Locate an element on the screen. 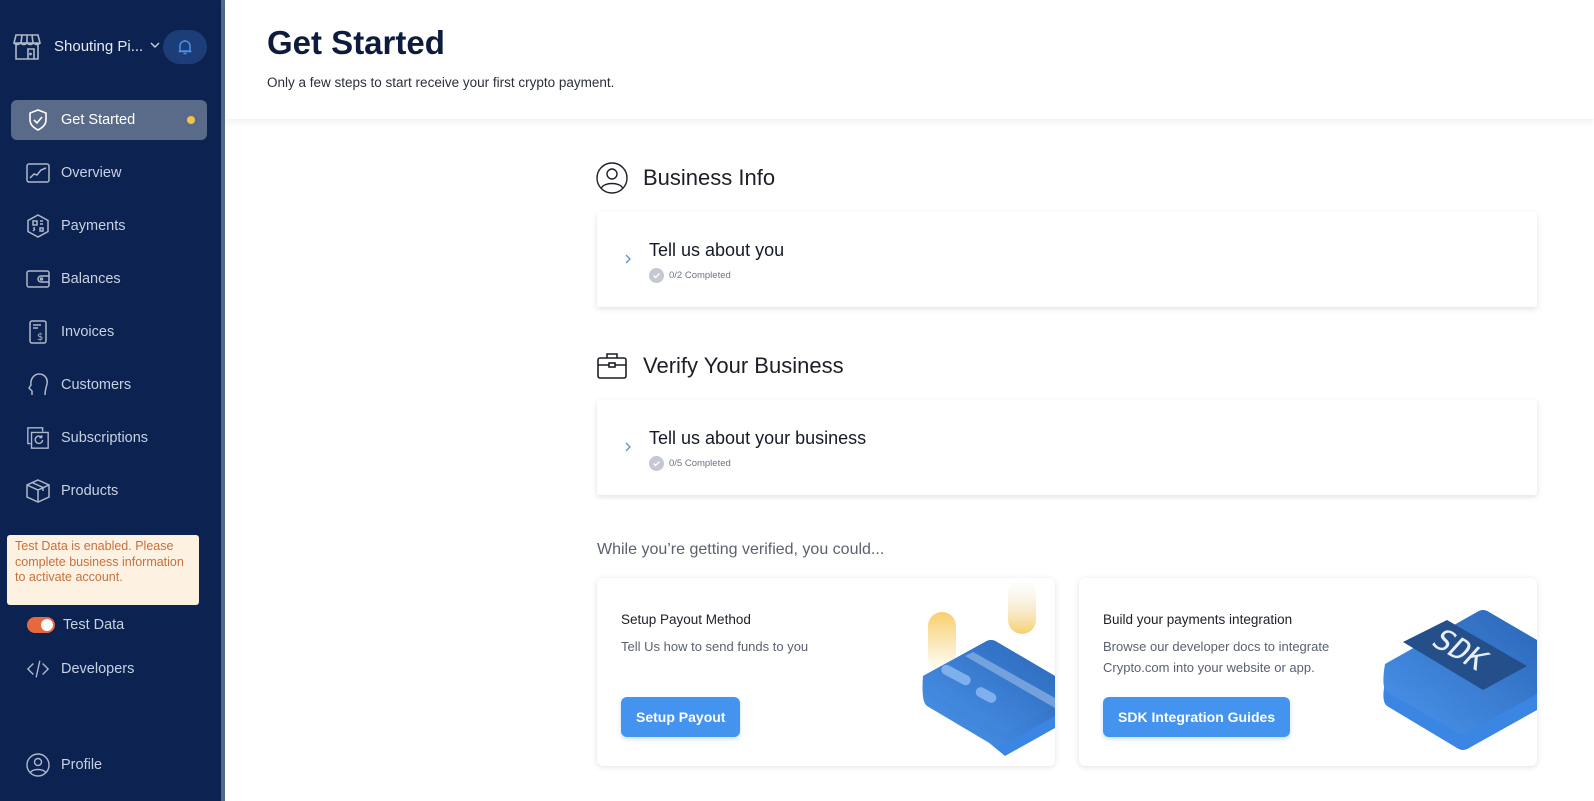  notification-dot is located at coordinates (191, 120).